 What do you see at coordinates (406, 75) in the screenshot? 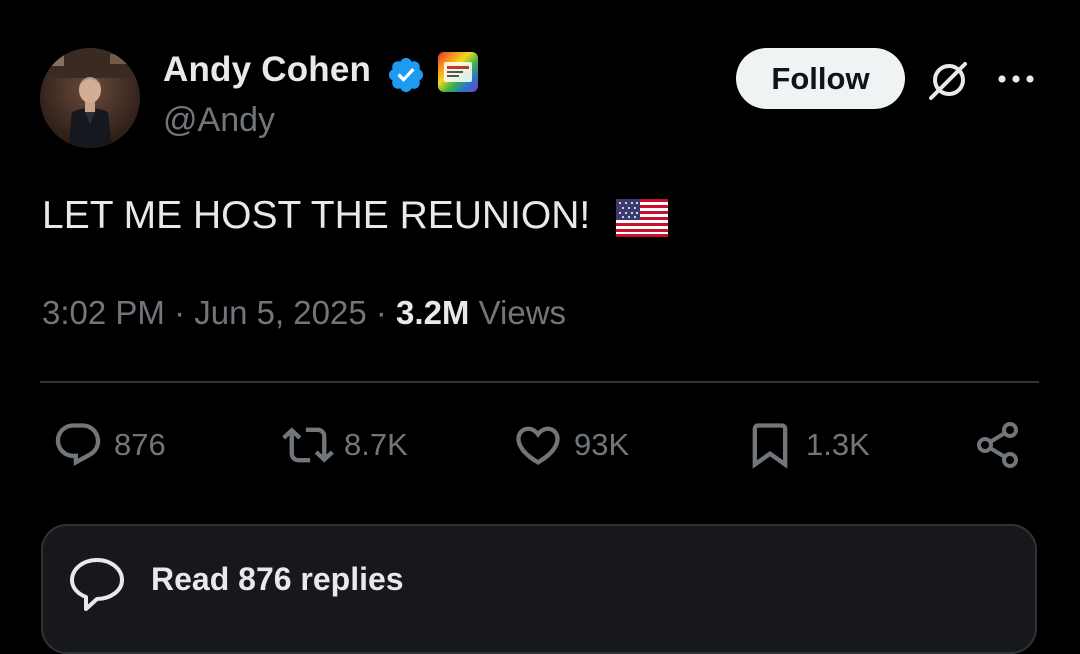
I see `verified-badge-icon` at bounding box center [406, 75].